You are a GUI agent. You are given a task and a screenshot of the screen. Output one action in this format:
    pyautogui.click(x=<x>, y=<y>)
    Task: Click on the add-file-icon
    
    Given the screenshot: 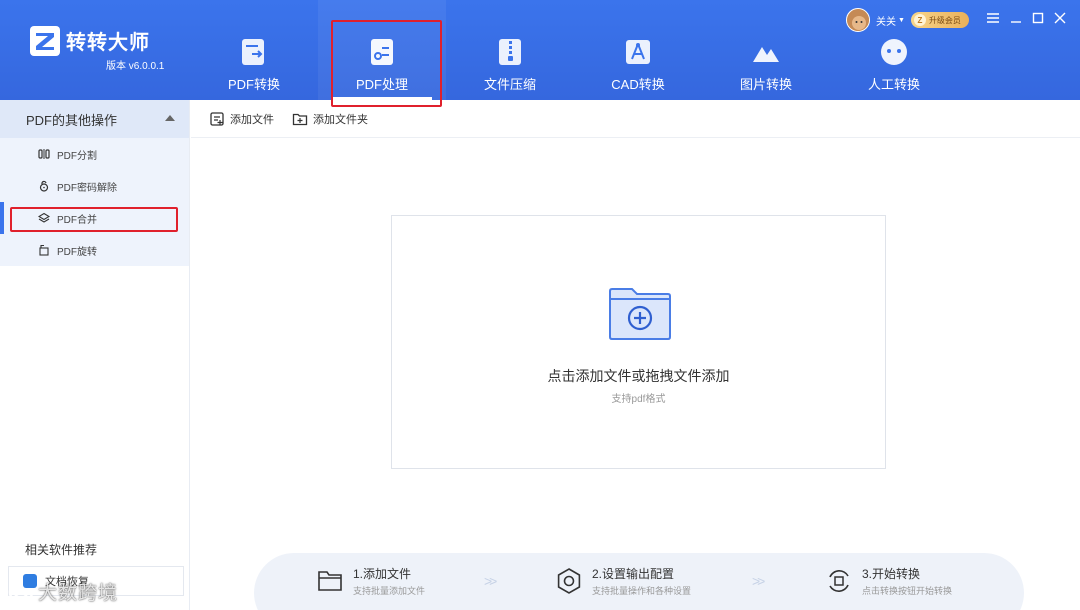 What is the action you would take?
    pyautogui.click(x=217, y=118)
    